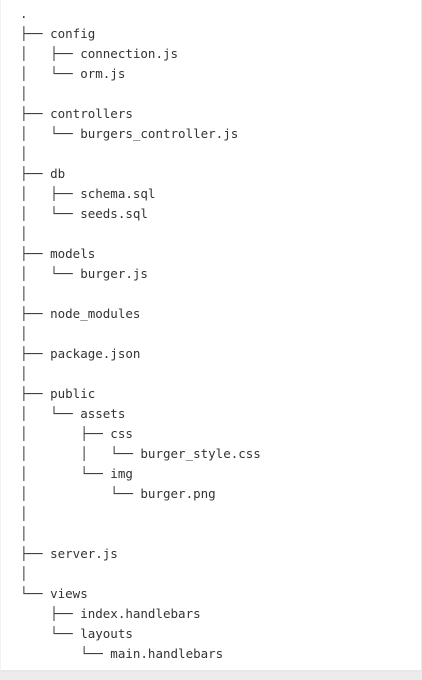  Describe the element at coordinates (58, 253) in the screenshot. I see `tree-folder-models: ├── models` at that location.